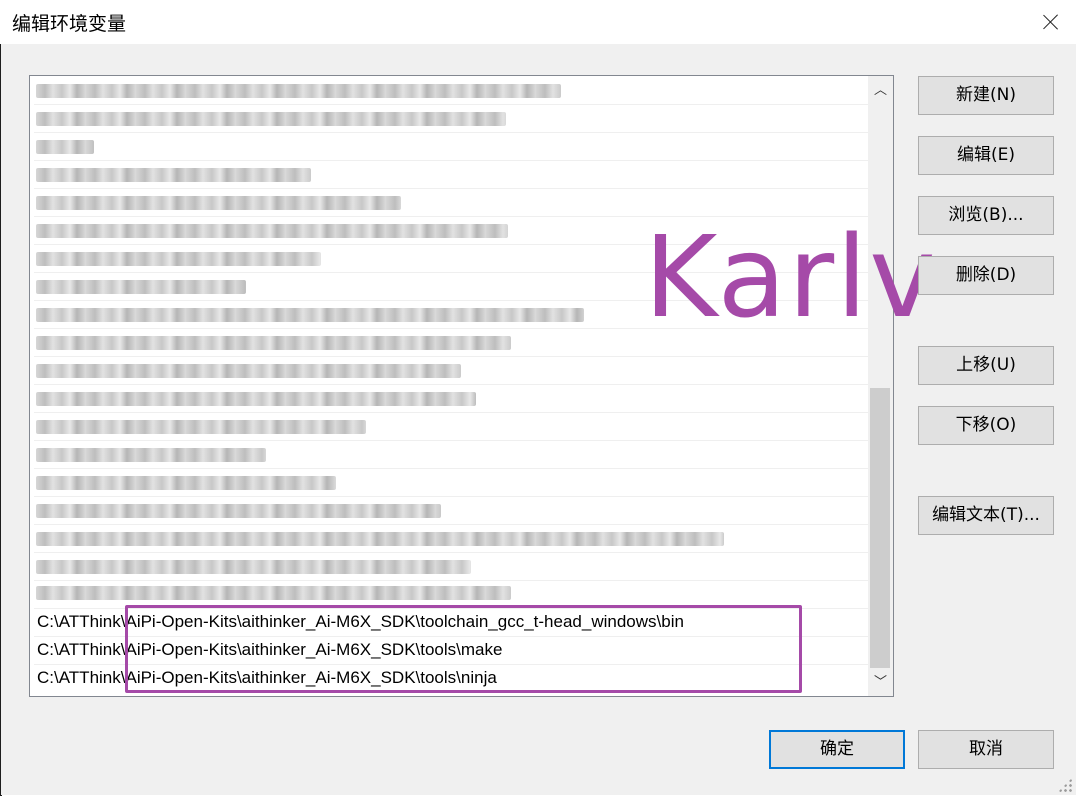 Image resolution: width=1077 pixels, height=796 pixels. Describe the element at coordinates (986, 749) in the screenshot. I see `cancel-button: 取消` at that location.